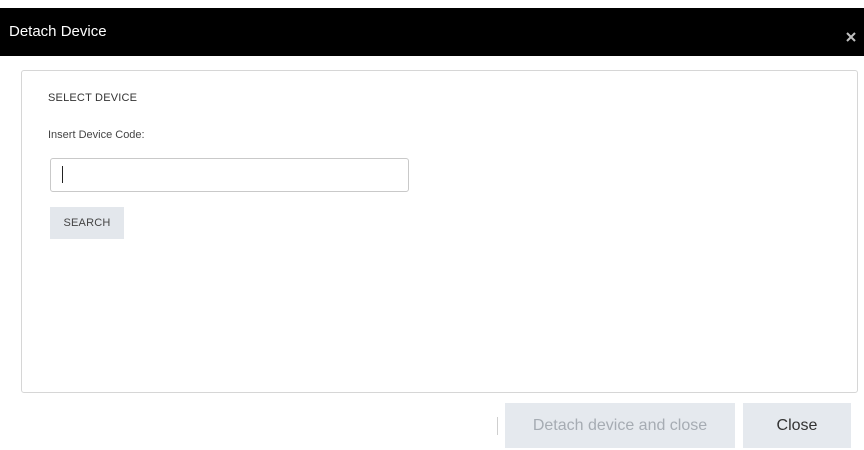 This screenshot has width=864, height=450. I want to click on footer-divider, so click(497, 426).